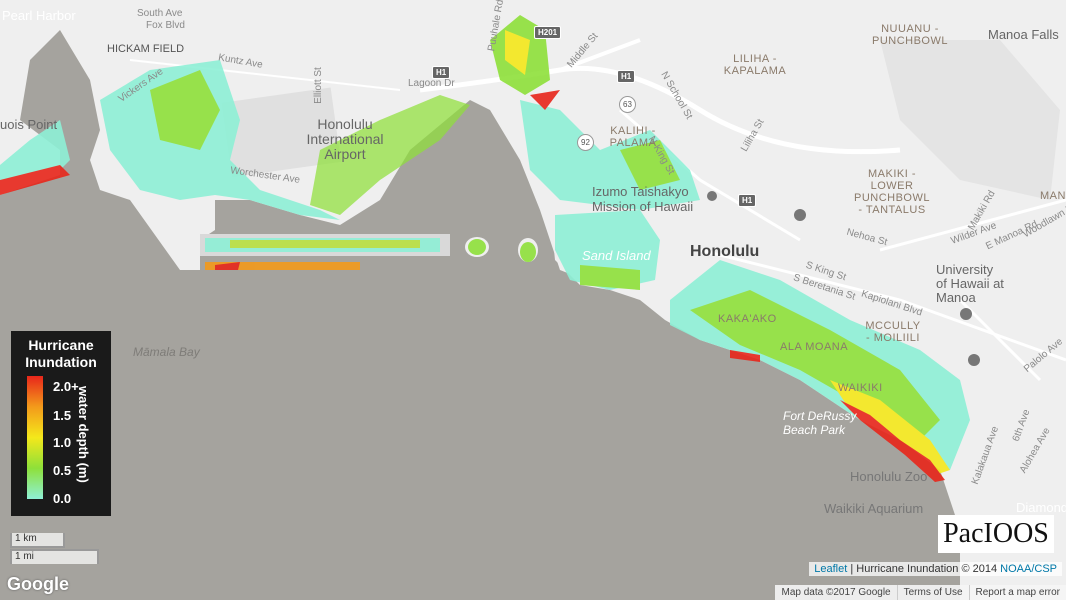 The height and width of the screenshot is (600, 1066). Describe the element at coordinates (548, 32) in the screenshot. I see `highway-shield: H201` at that location.